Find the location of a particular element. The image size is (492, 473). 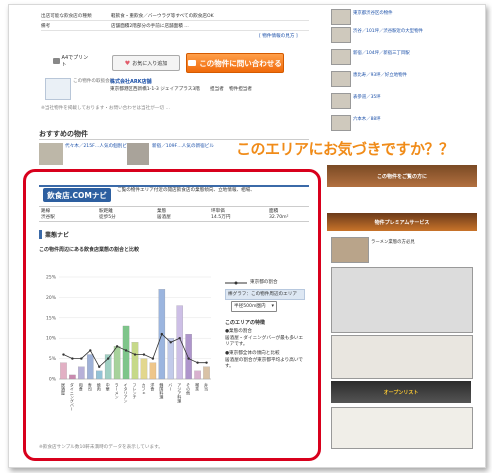

company-caption: この物件の取扱会社 is located at coordinates (94, 81).